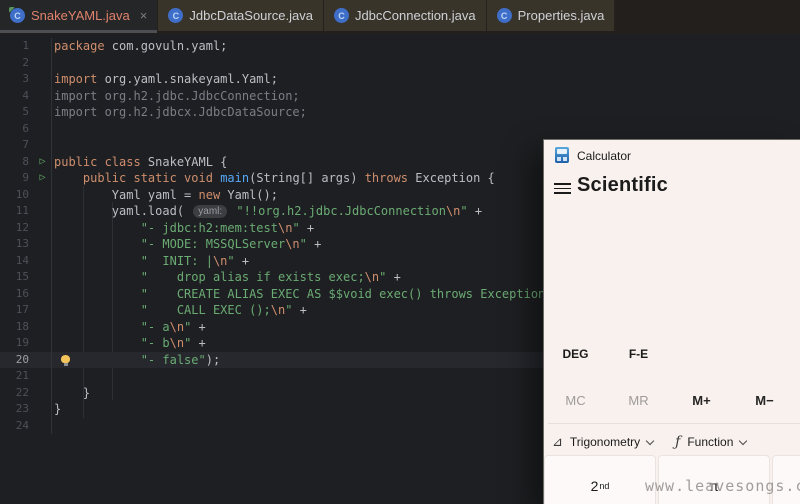  Describe the element at coordinates (22, 408) in the screenshot. I see `line-number: 23` at that location.